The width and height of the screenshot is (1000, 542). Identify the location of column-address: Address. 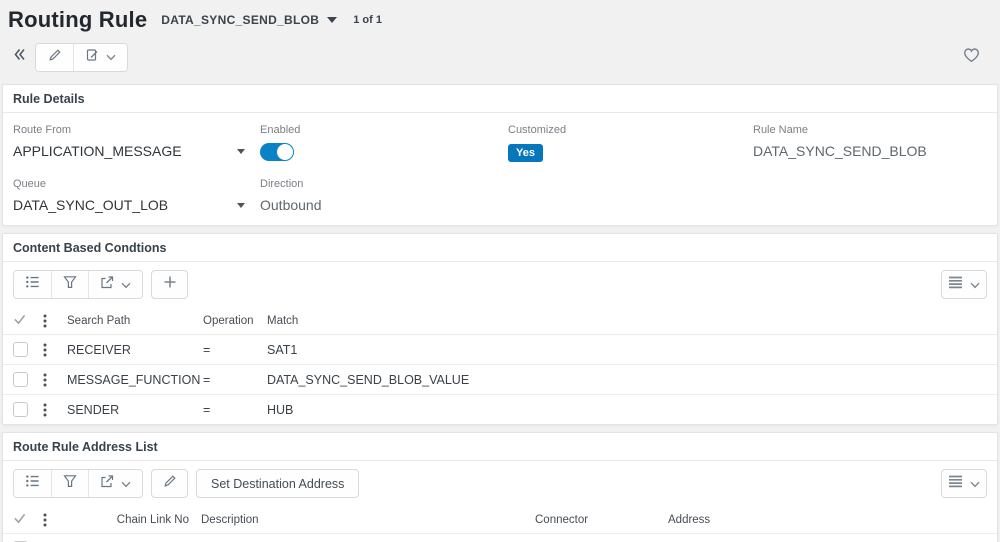
(832, 520).